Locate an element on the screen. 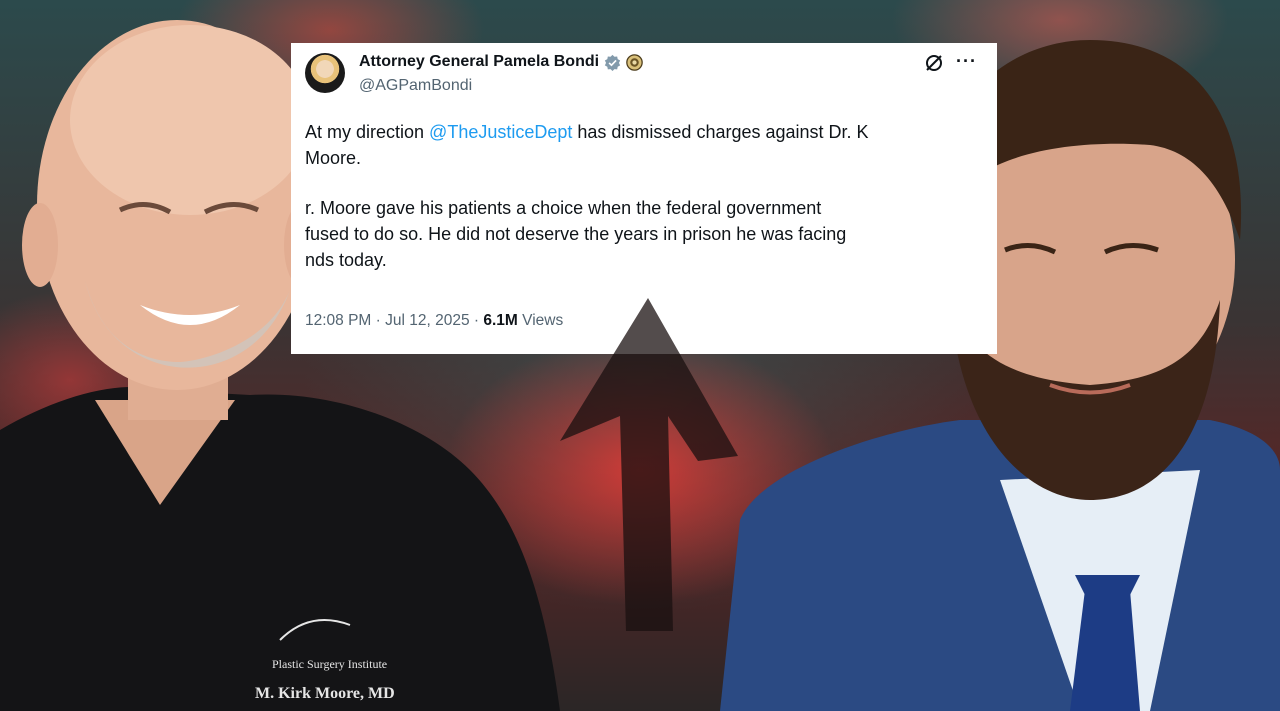 The width and height of the screenshot is (1280, 711). display-name: Attorney General Pamela Bondi is located at coordinates (479, 62).